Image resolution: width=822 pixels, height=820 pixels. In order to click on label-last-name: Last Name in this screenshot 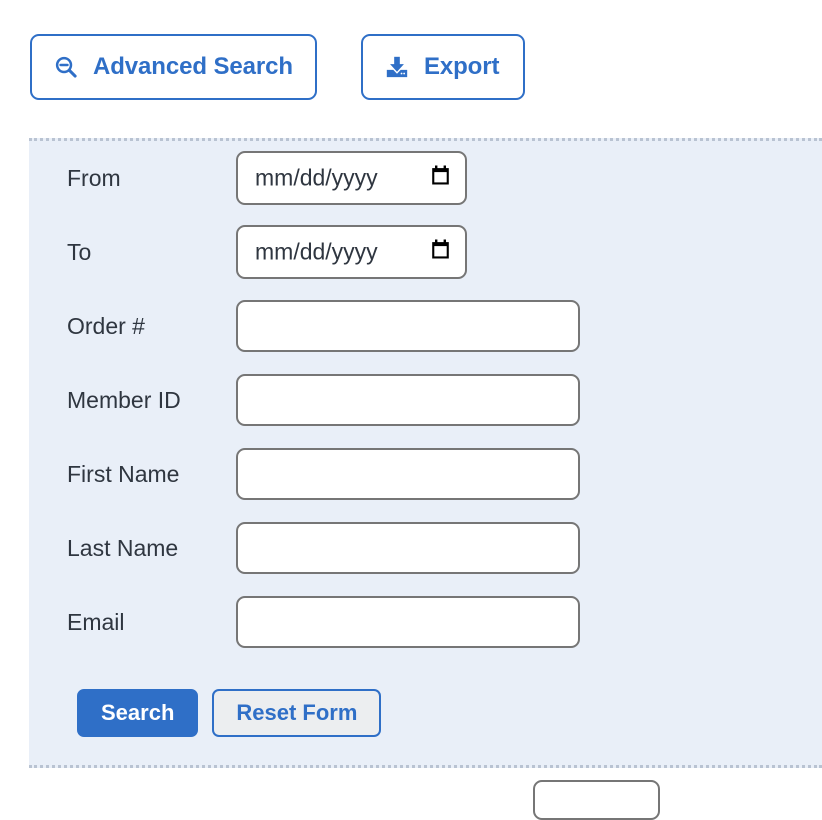, I will do `click(123, 547)`.